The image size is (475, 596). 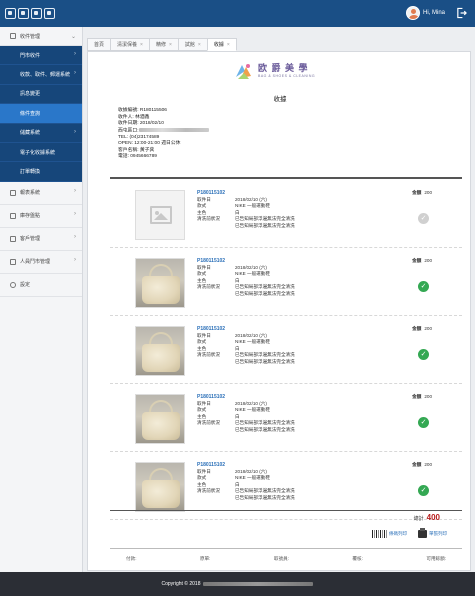 I want to click on user-greeting: Hi, Mina, so click(x=433, y=13).